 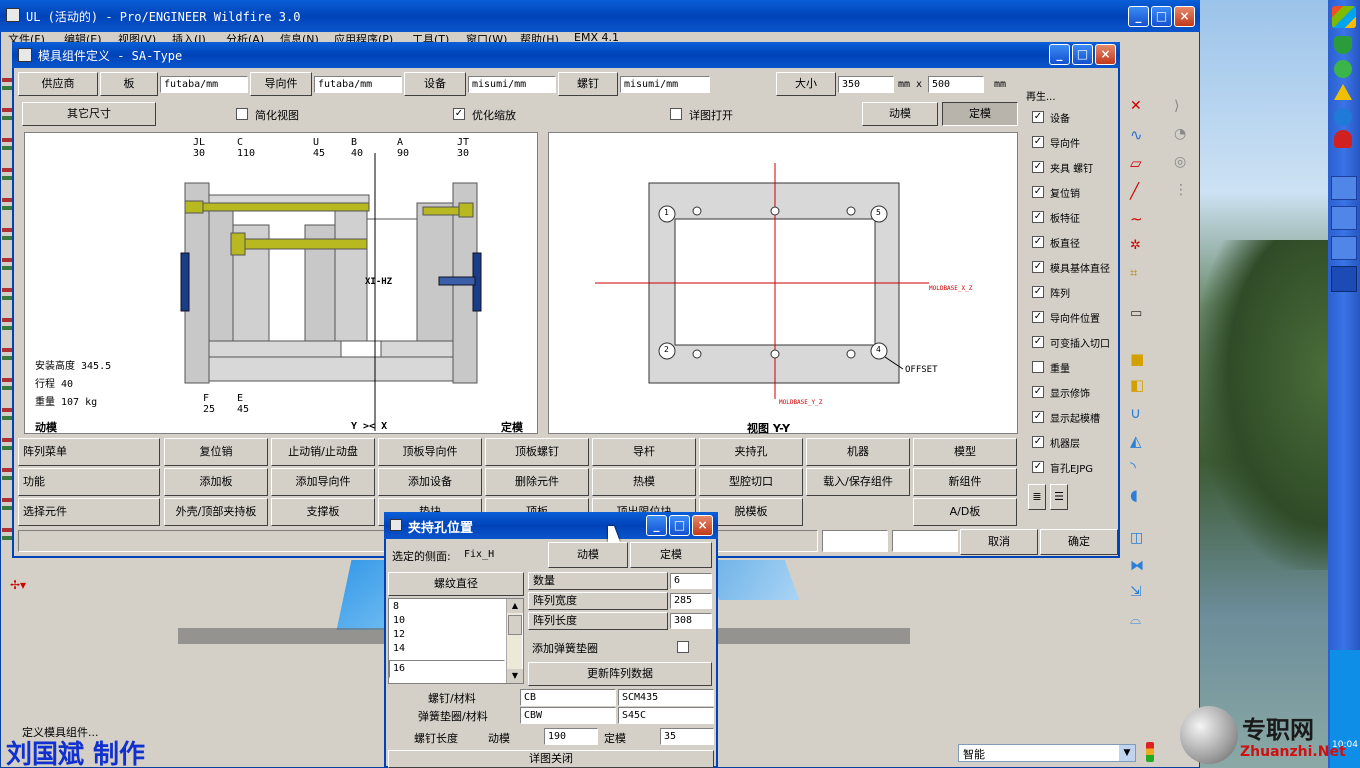 What do you see at coordinates (1184, 16) in the screenshot?
I see `proe-close-button: ×` at bounding box center [1184, 16].